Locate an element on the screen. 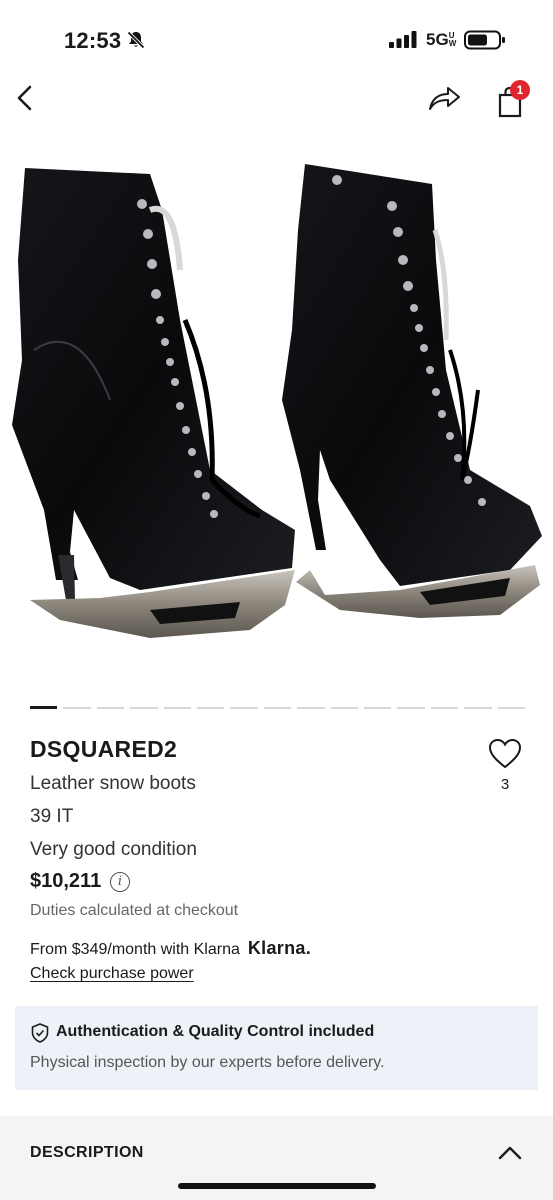 The image size is (553, 1200). klarna-text: From $349/month with Klarna is located at coordinates (135, 949).